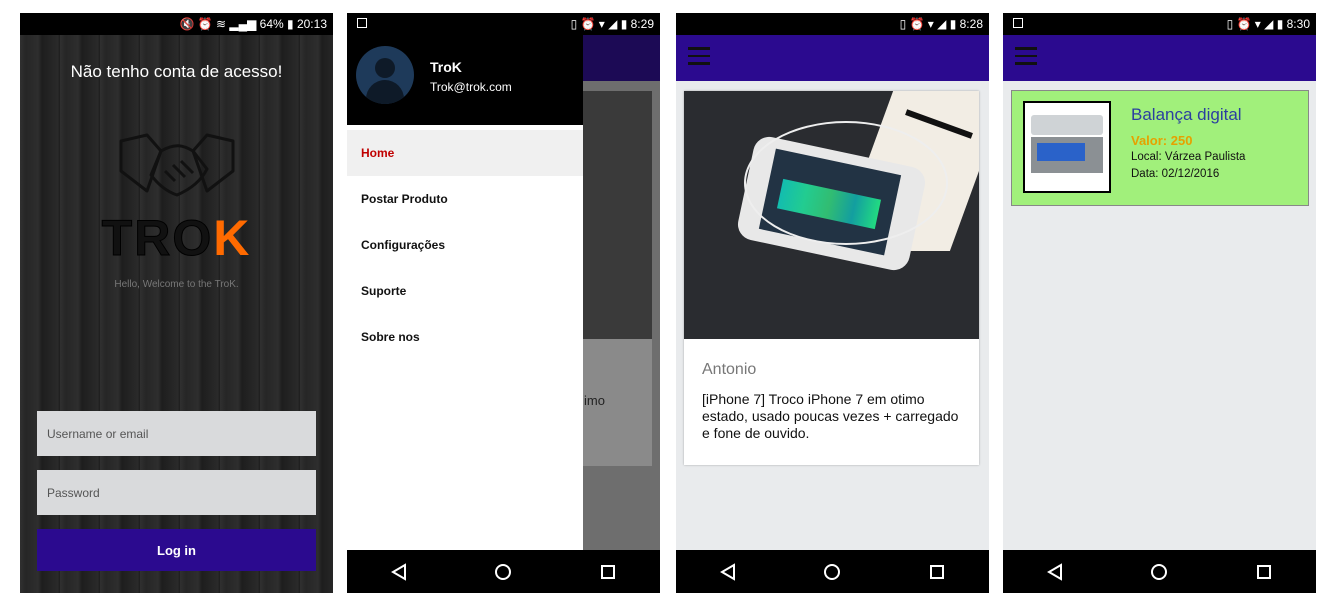 This screenshot has width=1334, height=608. Describe the element at coordinates (594, 400) in the screenshot. I see `dimmed-text: imo` at that location.